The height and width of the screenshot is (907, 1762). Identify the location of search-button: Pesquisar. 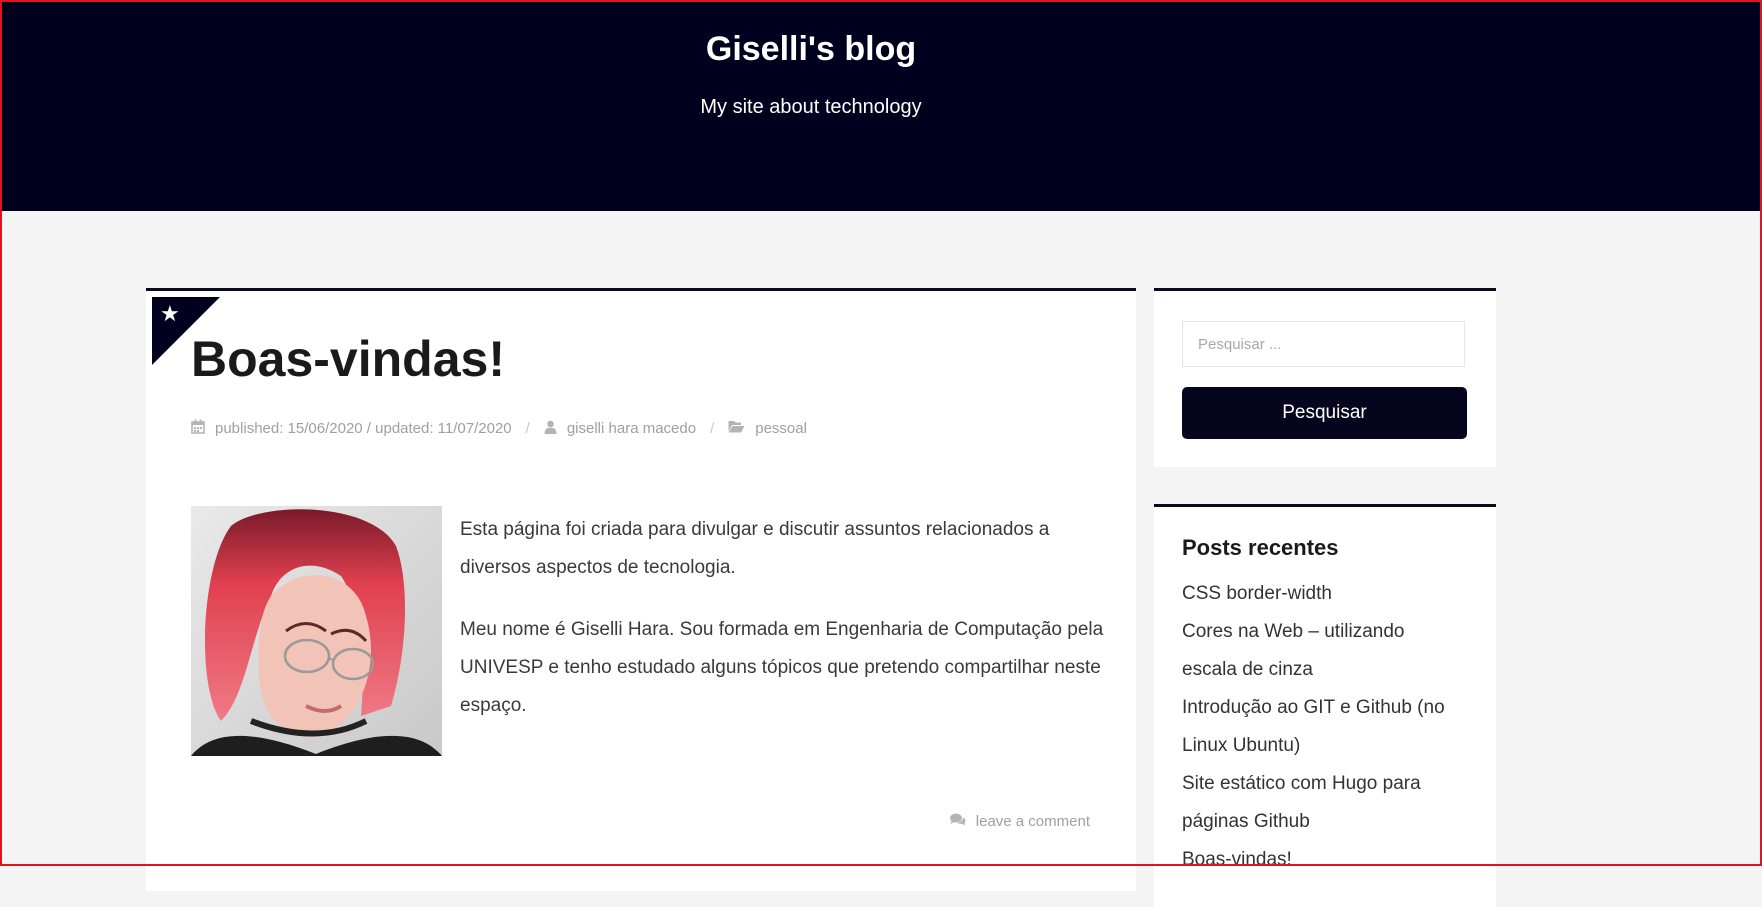
(1324, 413).